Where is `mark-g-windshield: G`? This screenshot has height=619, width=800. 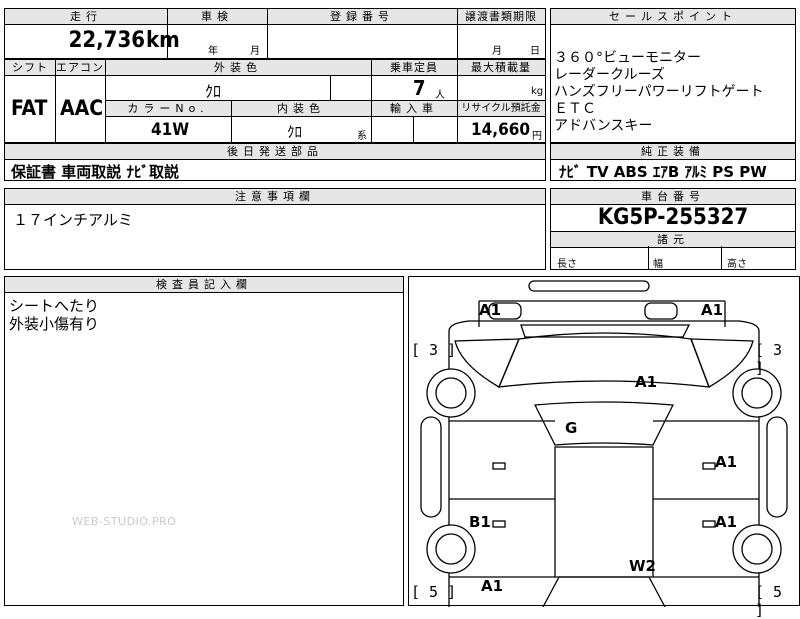 mark-g-windshield: G is located at coordinates (571, 428).